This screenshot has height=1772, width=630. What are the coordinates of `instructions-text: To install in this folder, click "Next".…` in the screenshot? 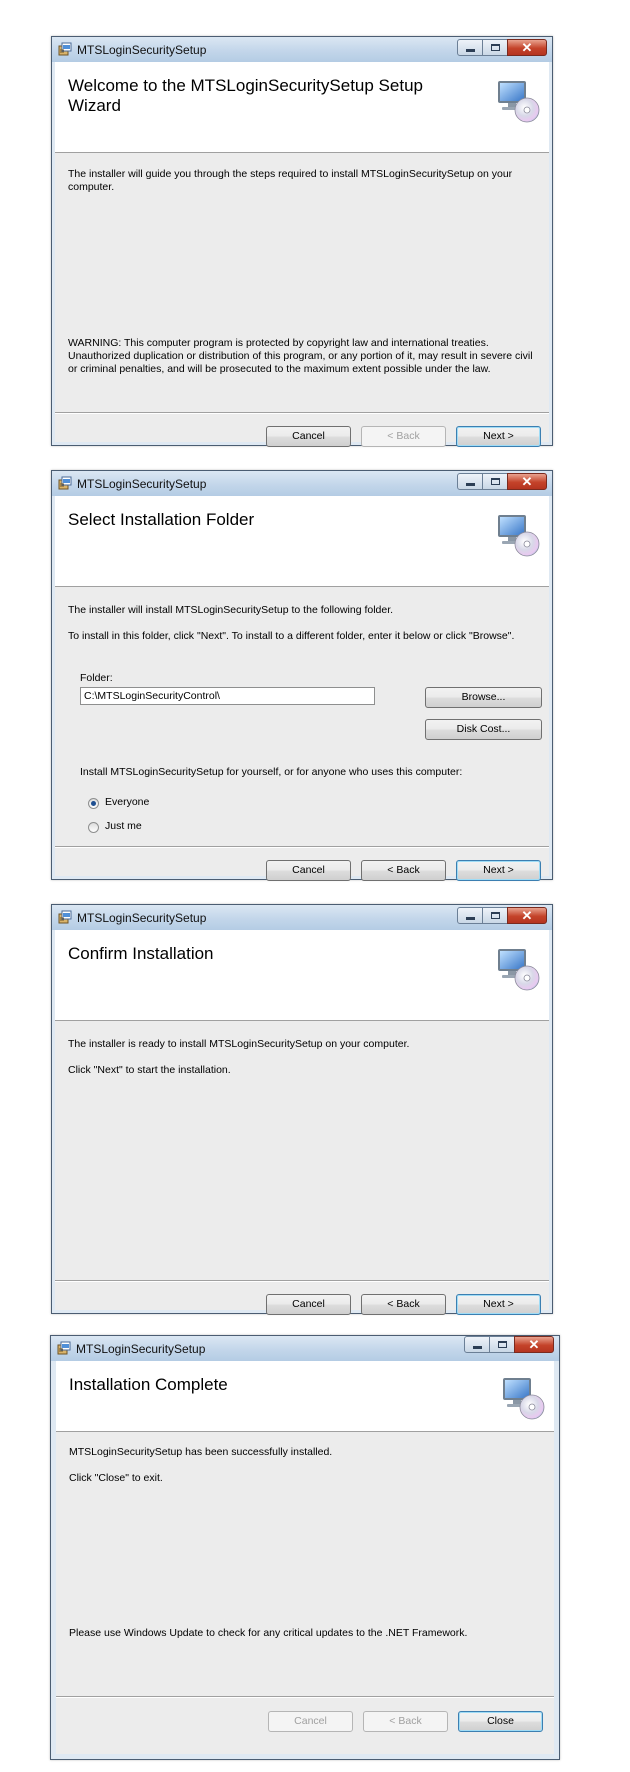 It's located at (291, 636).